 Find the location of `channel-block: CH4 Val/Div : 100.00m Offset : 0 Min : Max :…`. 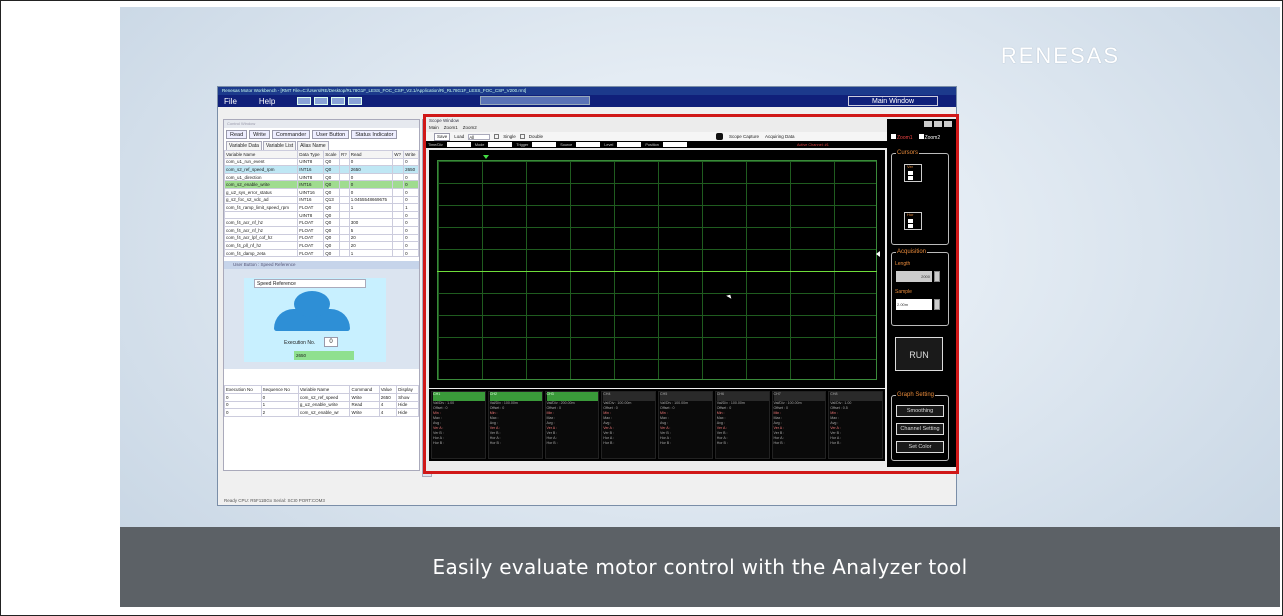

channel-block: CH4 Val/Div : 100.00m Offset : 0 Min : Max :… is located at coordinates (628, 425).